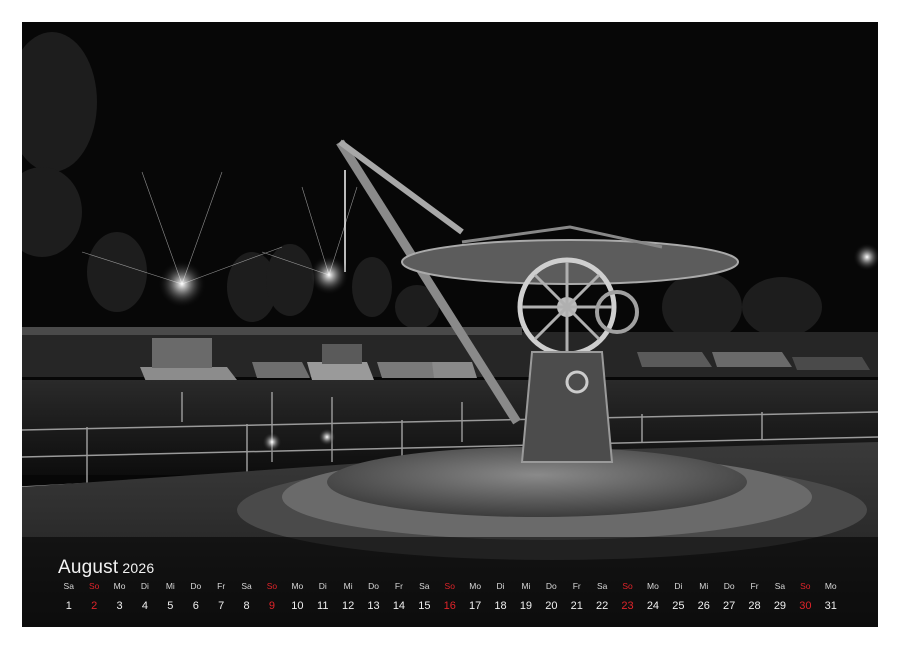  What do you see at coordinates (171, 597) in the screenshot?
I see `calendar-day: Mi 5` at bounding box center [171, 597].